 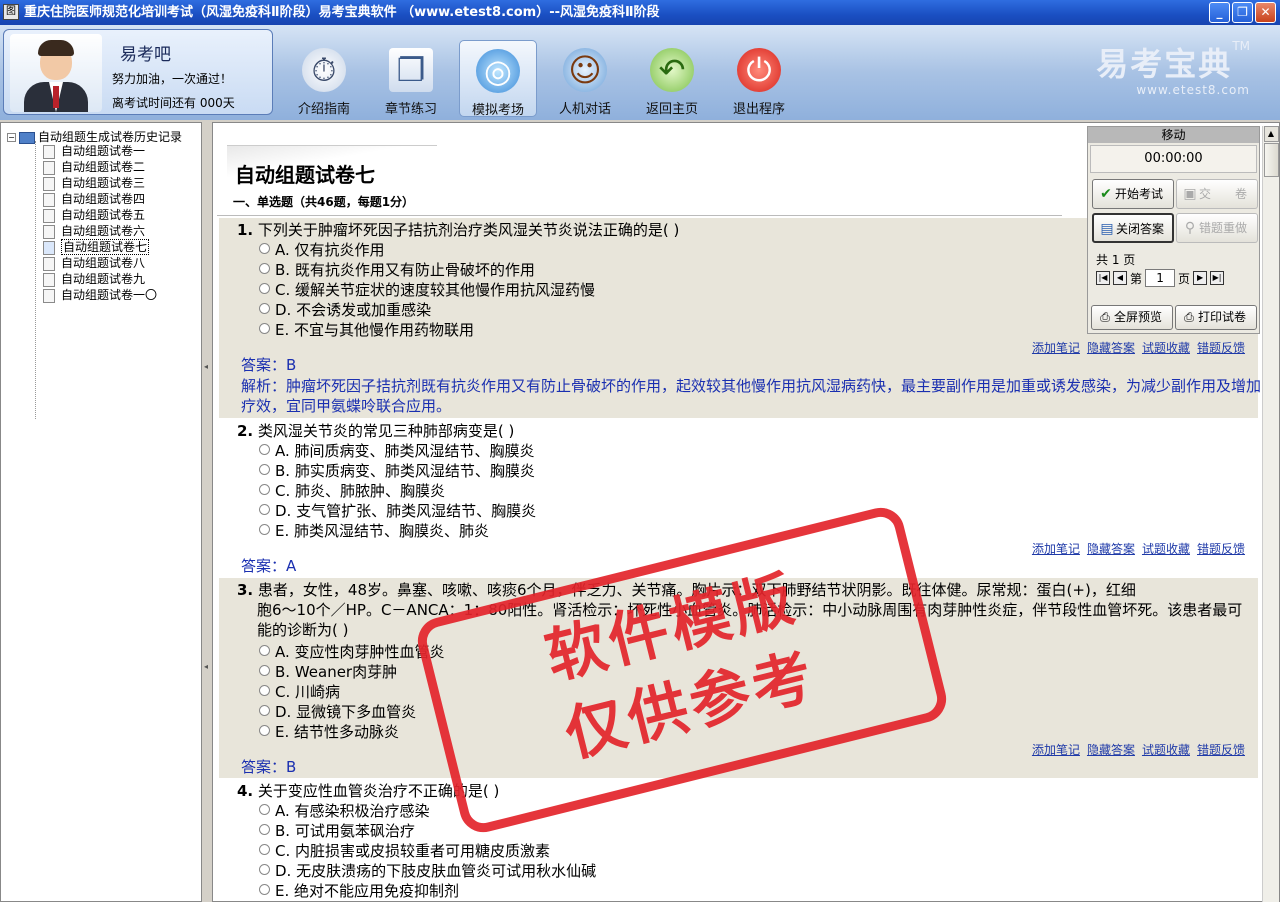 What do you see at coordinates (498, 79) in the screenshot?
I see `mock-exam-button: ◎ 模拟考场` at bounding box center [498, 79].